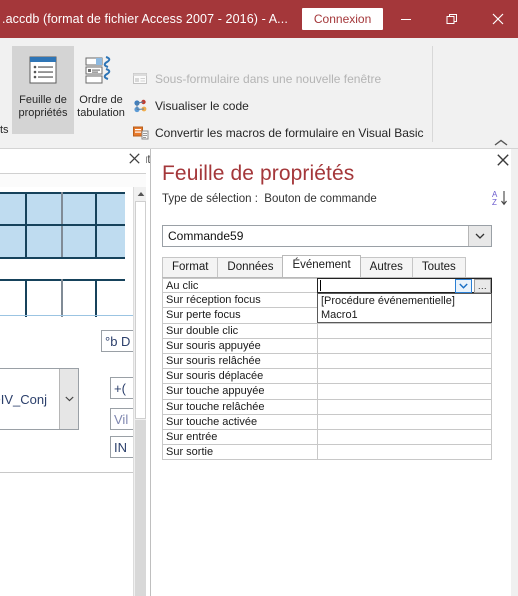 This screenshot has height=596, width=518. Describe the element at coordinates (258, 173) in the screenshot. I see `page-title: Feuille de propriétés` at that location.